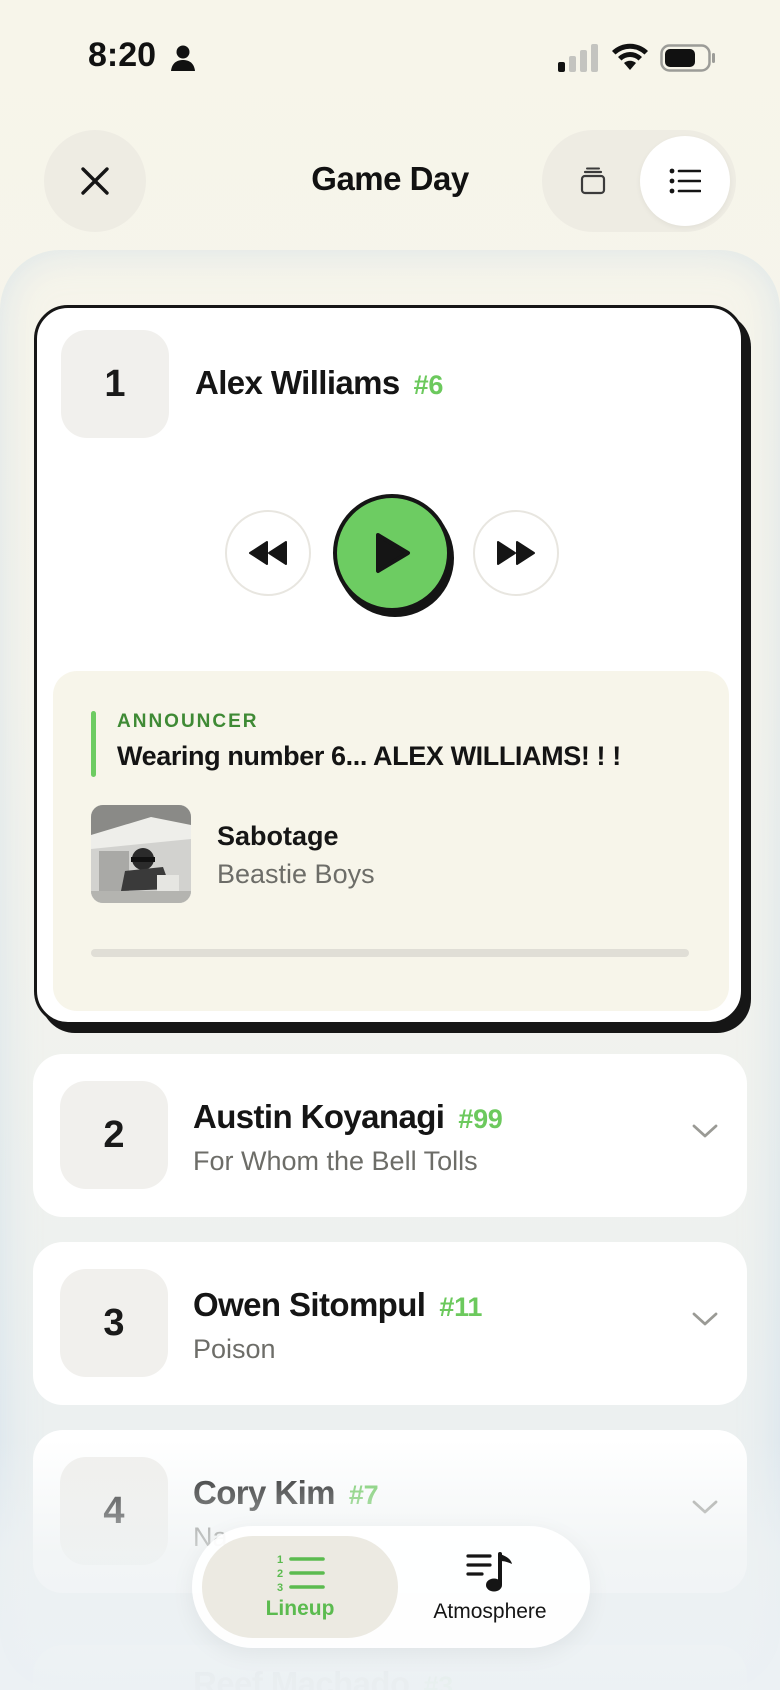  What do you see at coordinates (93, 744) in the screenshot?
I see `announcer-accent-bar` at bounding box center [93, 744].